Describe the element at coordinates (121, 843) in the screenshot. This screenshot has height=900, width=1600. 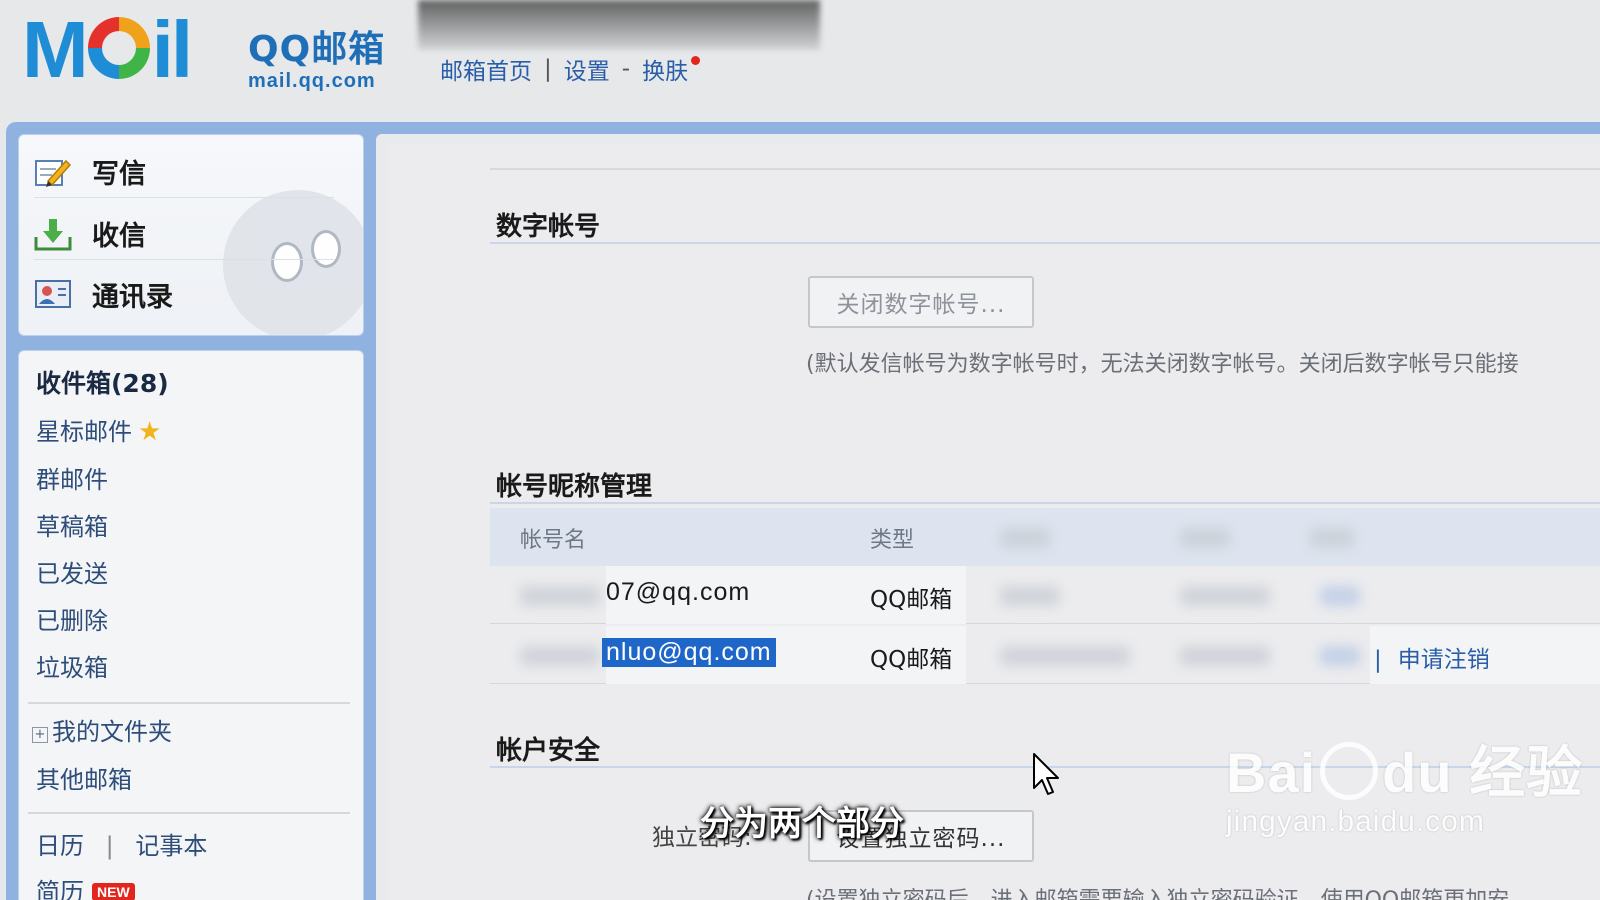
I see `calendar-notebook-row: 日历 | 记事本` at that location.